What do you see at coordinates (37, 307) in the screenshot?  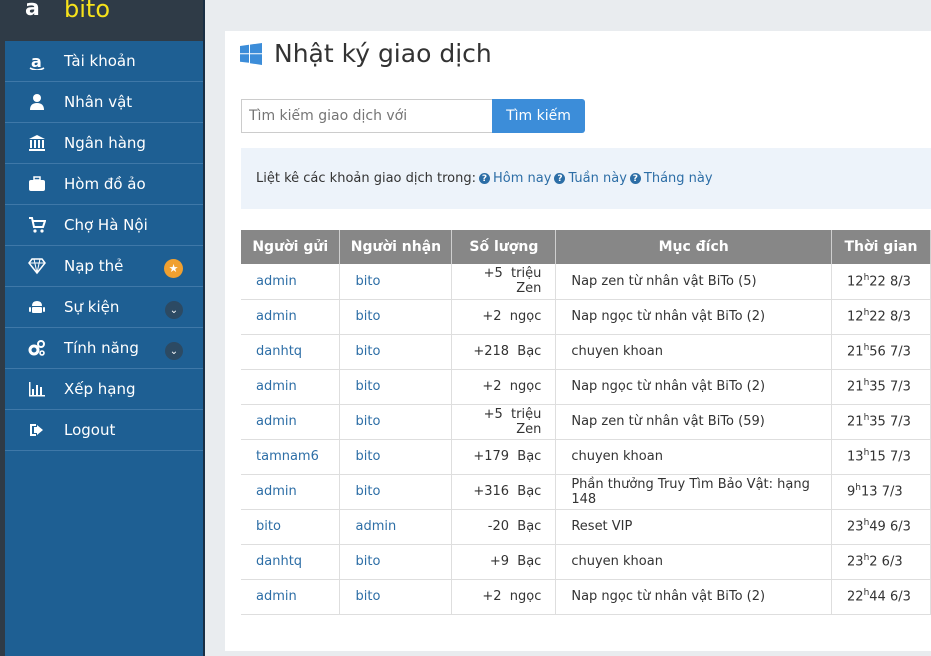 I see `android-icon` at bounding box center [37, 307].